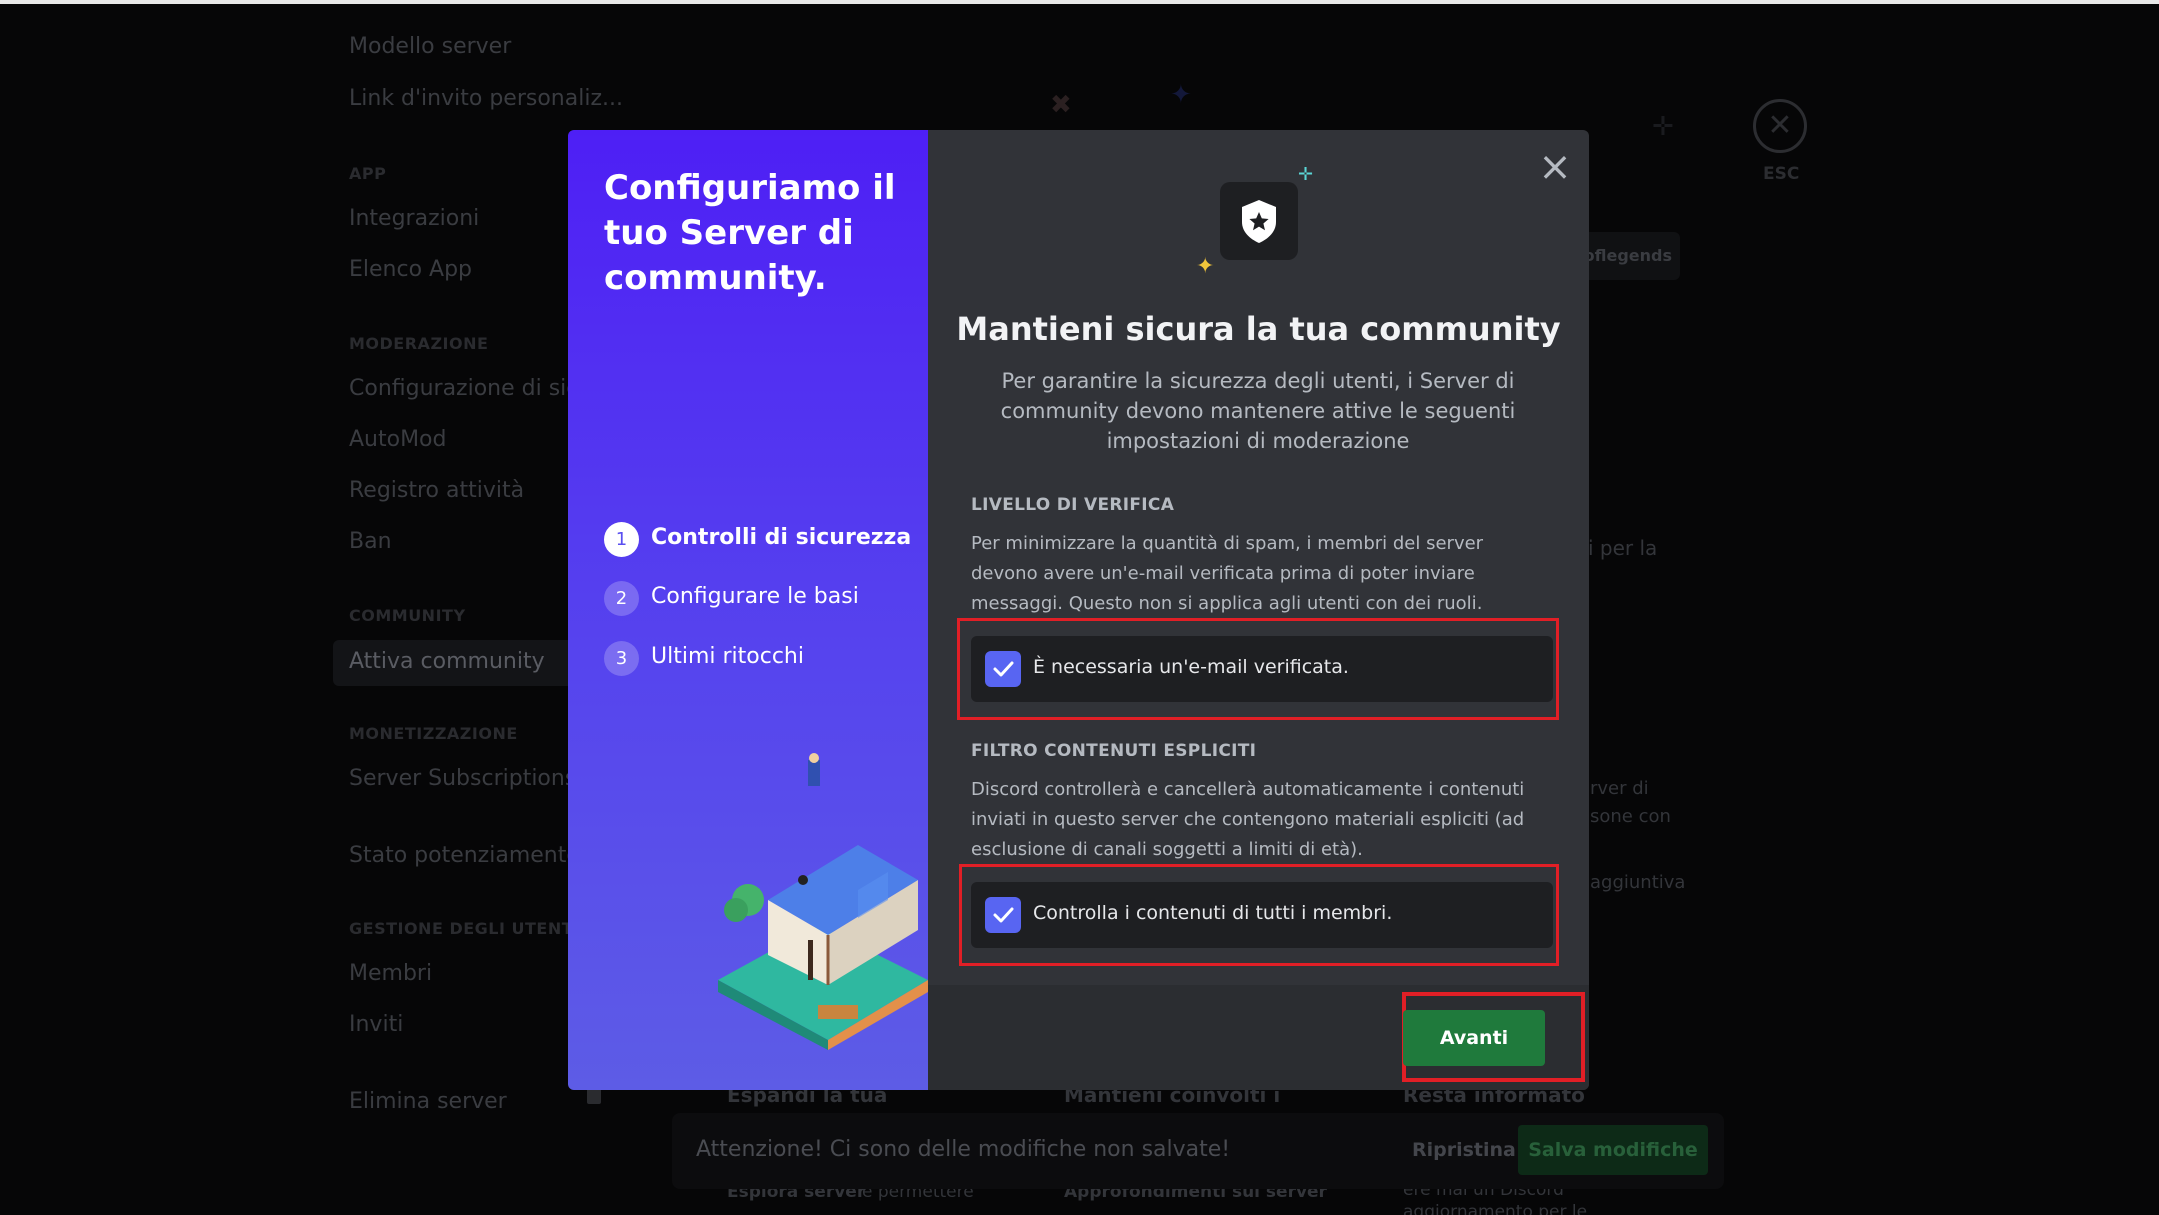 This screenshot has width=2159, height=1215. What do you see at coordinates (428, 1101) in the screenshot?
I see `sidebar-item-delete-server: Elimina server` at bounding box center [428, 1101].